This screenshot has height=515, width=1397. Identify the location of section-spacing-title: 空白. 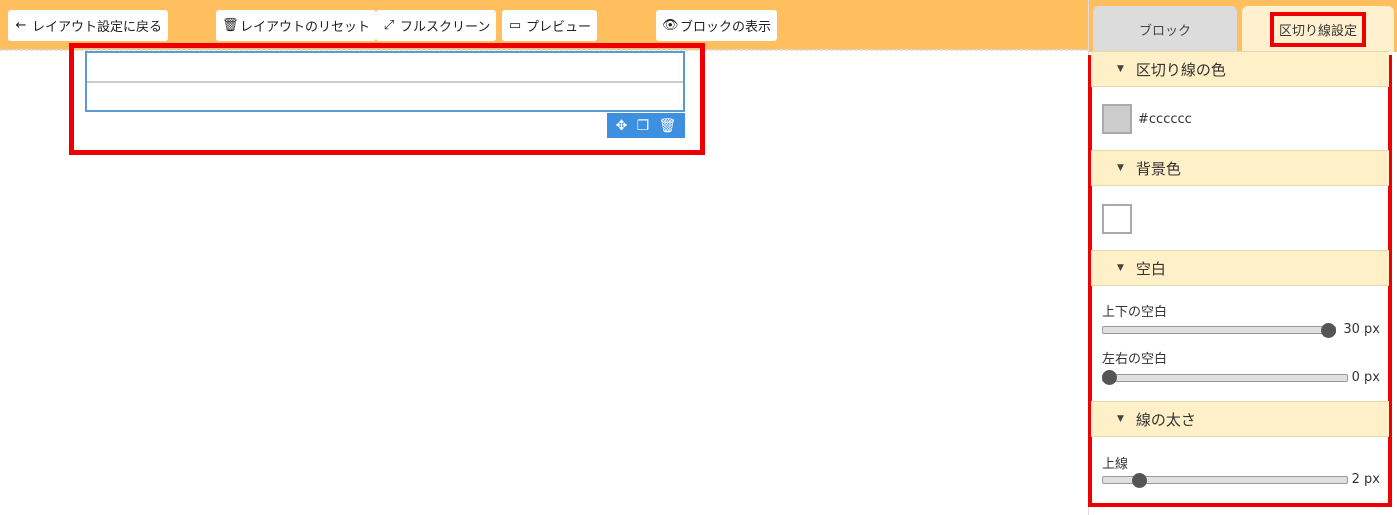
(1150, 268).